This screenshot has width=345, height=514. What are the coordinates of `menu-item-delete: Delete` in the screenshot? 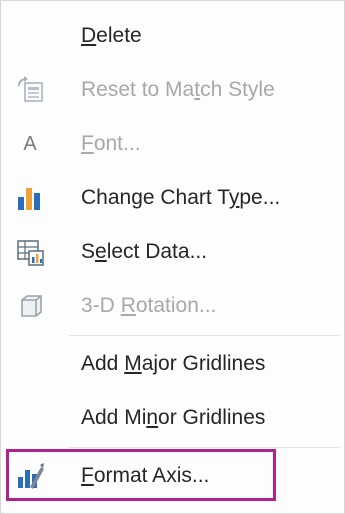 It's located at (172, 36).